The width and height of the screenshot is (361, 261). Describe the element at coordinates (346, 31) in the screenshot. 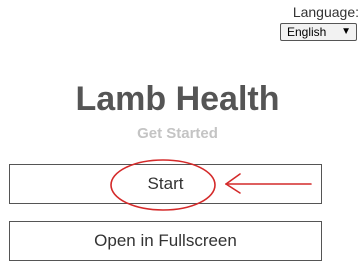

I see `dropdown-arrow-icon: ▼` at that location.